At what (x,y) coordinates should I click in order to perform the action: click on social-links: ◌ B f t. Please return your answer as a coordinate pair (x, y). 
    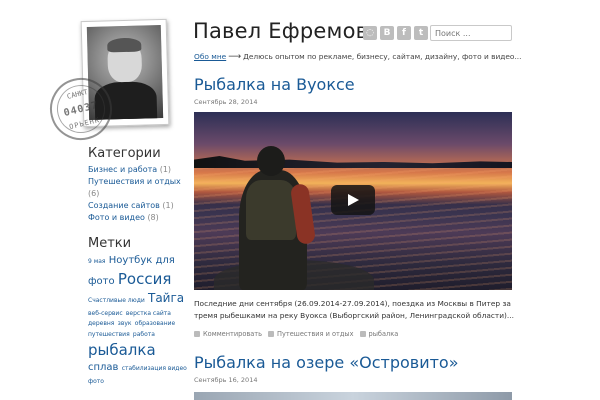
    Looking at the image, I should click on (395, 33).